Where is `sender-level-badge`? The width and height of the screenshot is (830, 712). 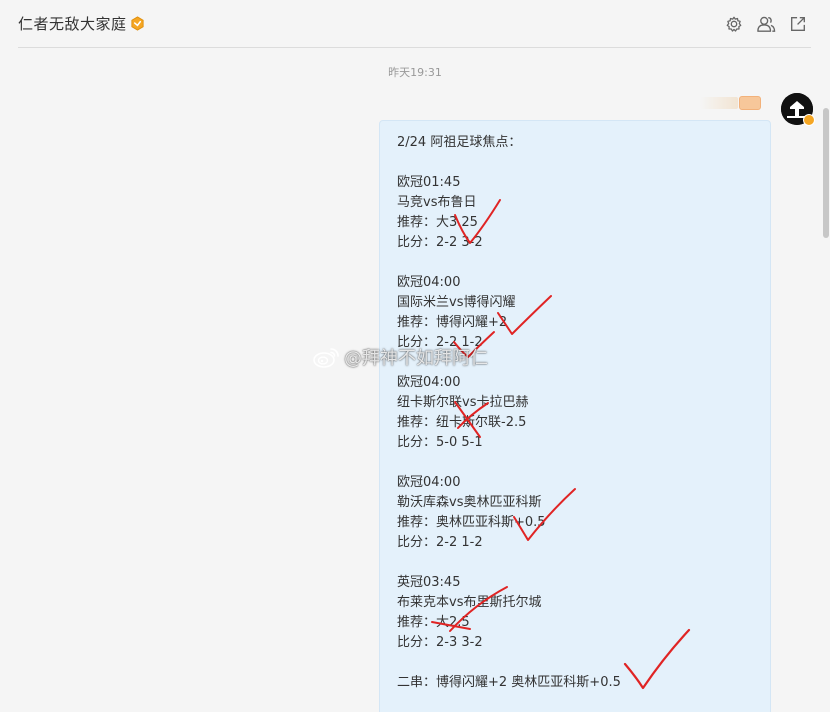
sender-level-badge is located at coordinates (750, 103).